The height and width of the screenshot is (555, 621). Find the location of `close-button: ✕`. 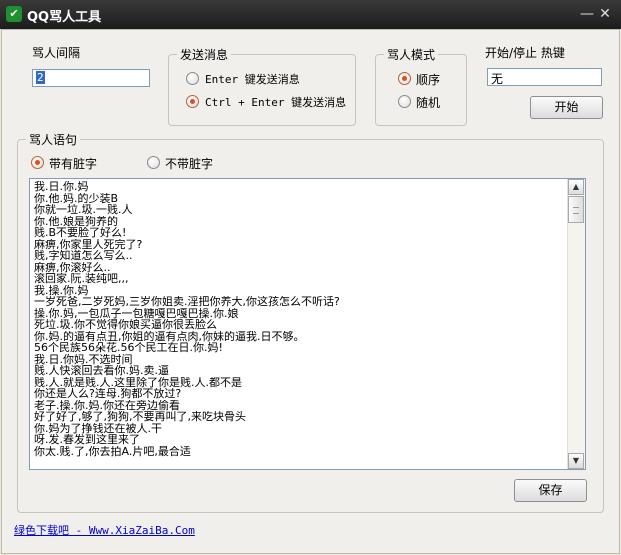

close-button: ✕ is located at coordinates (605, 14).